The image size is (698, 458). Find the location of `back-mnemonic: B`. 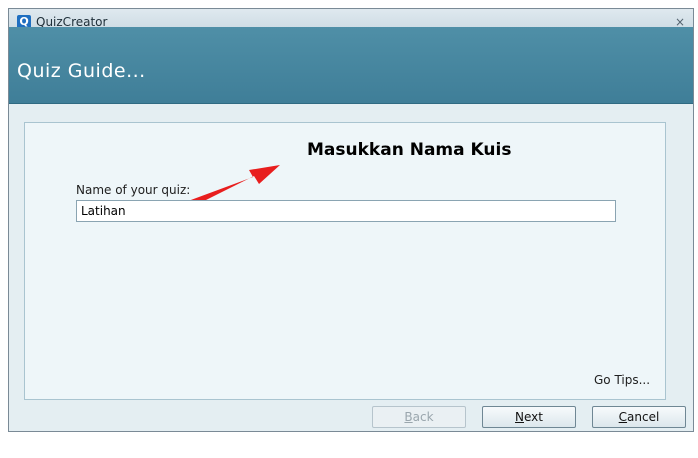

back-mnemonic: B is located at coordinates (408, 417).